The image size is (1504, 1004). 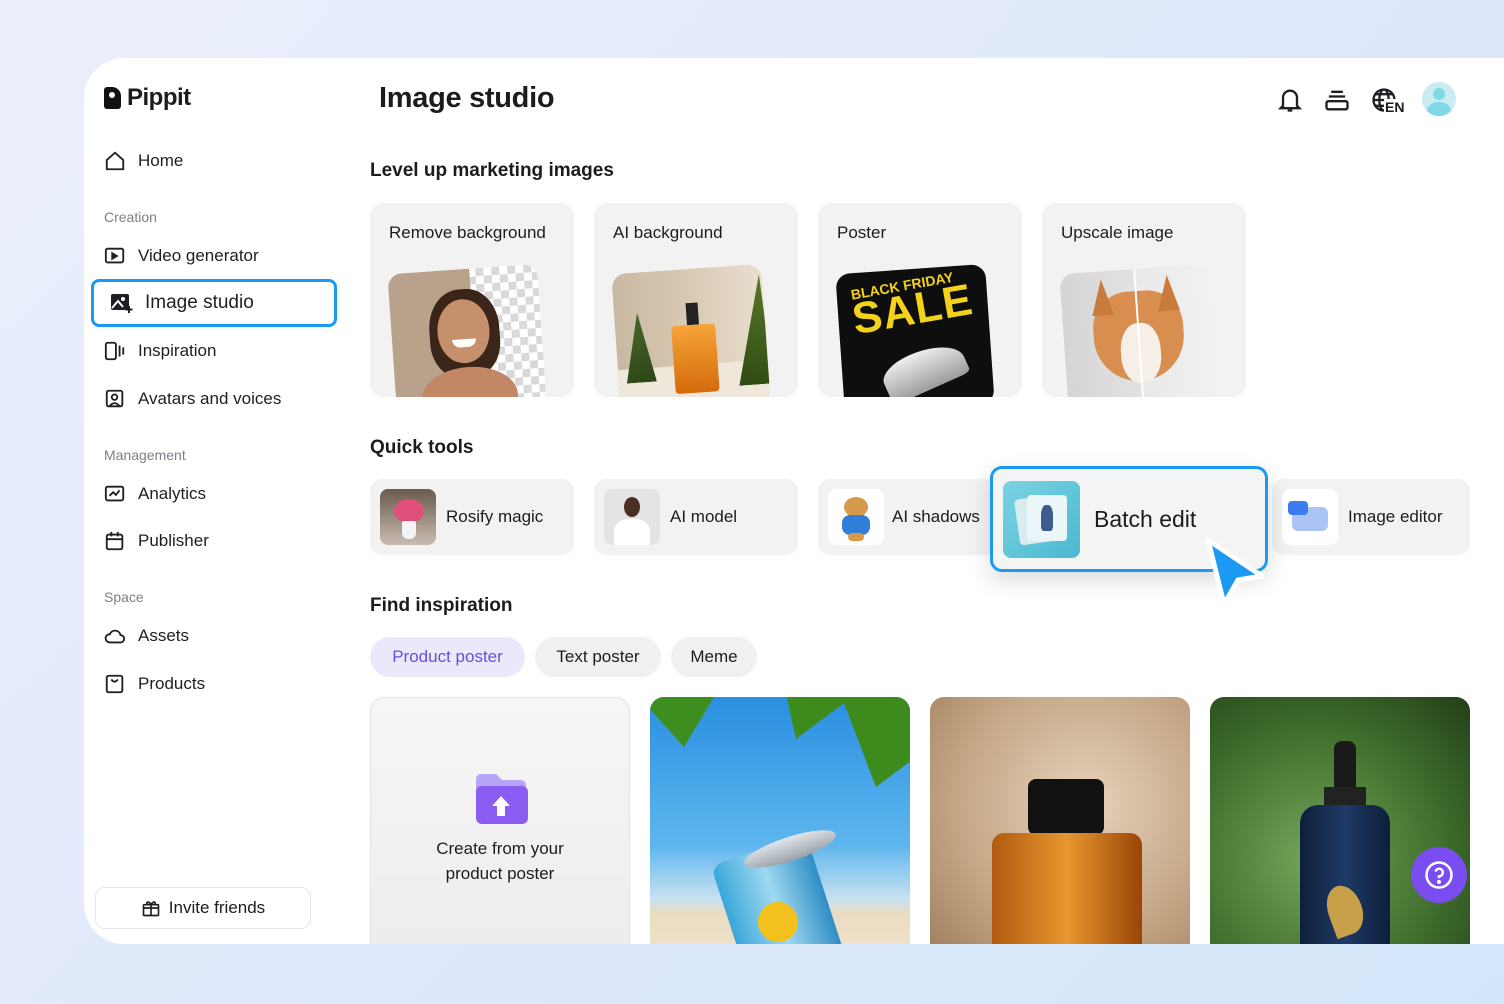 What do you see at coordinates (1439, 99) in the screenshot?
I see `user-avatar` at bounding box center [1439, 99].